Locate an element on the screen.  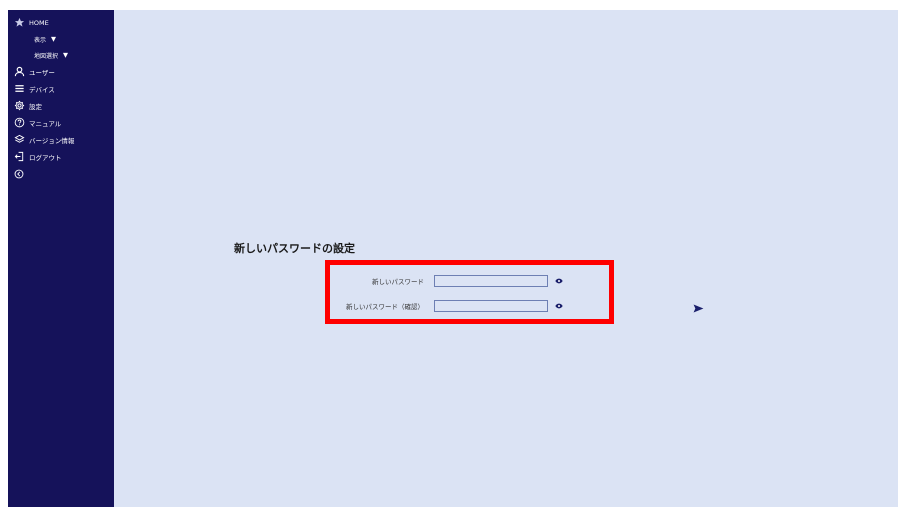
sidebar-item-label: HOME is located at coordinates (39, 22).